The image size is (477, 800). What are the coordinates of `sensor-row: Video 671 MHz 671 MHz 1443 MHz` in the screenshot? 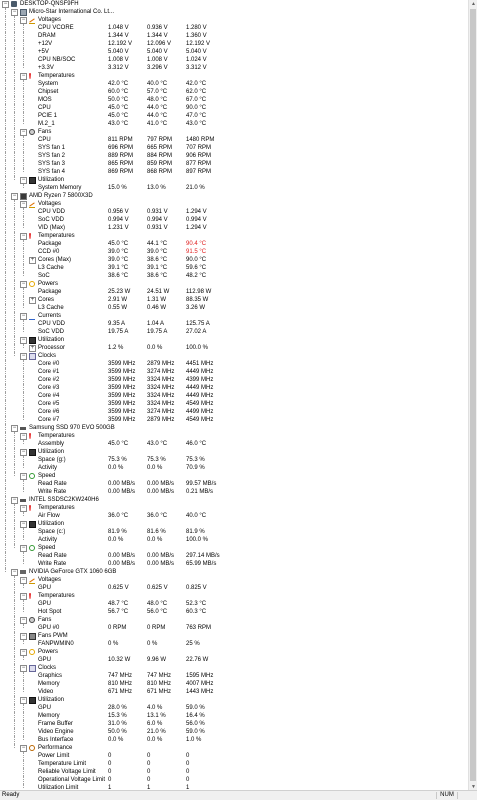 It's located at (234, 692).